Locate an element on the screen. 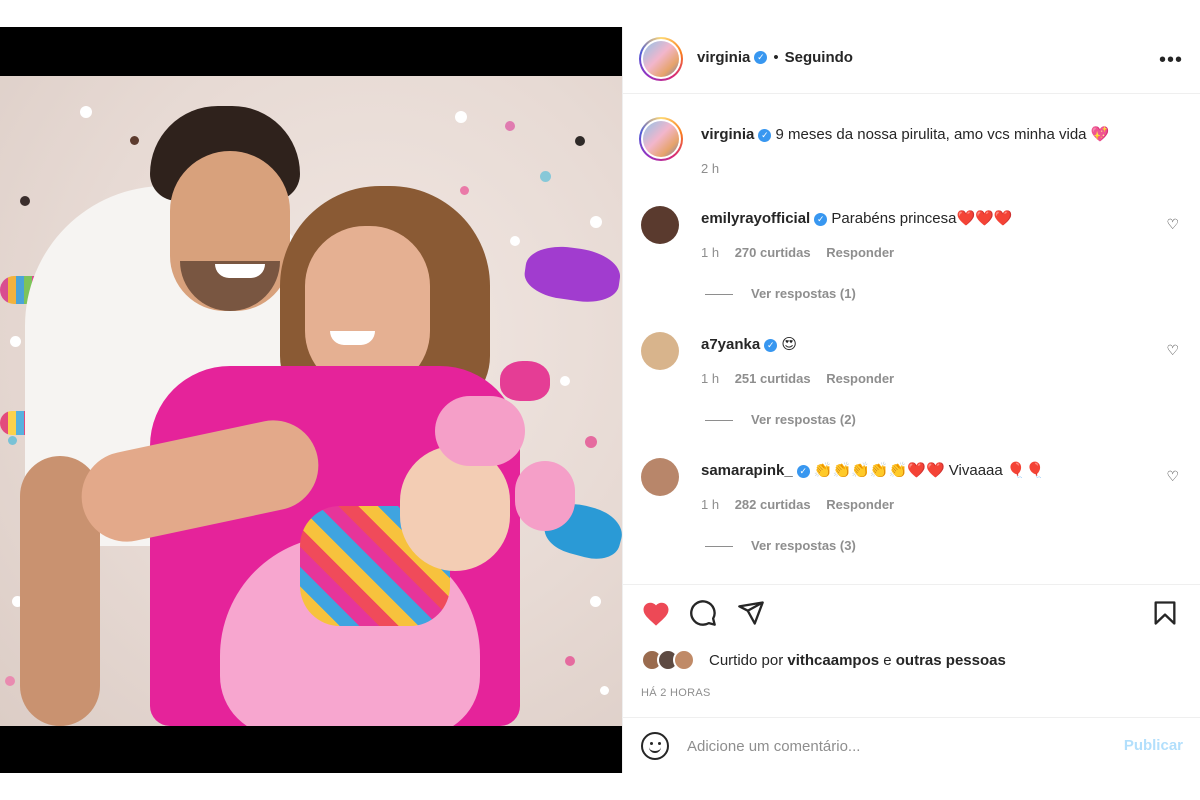 The width and height of the screenshot is (1200, 800). comment-icon is located at coordinates (703, 613).